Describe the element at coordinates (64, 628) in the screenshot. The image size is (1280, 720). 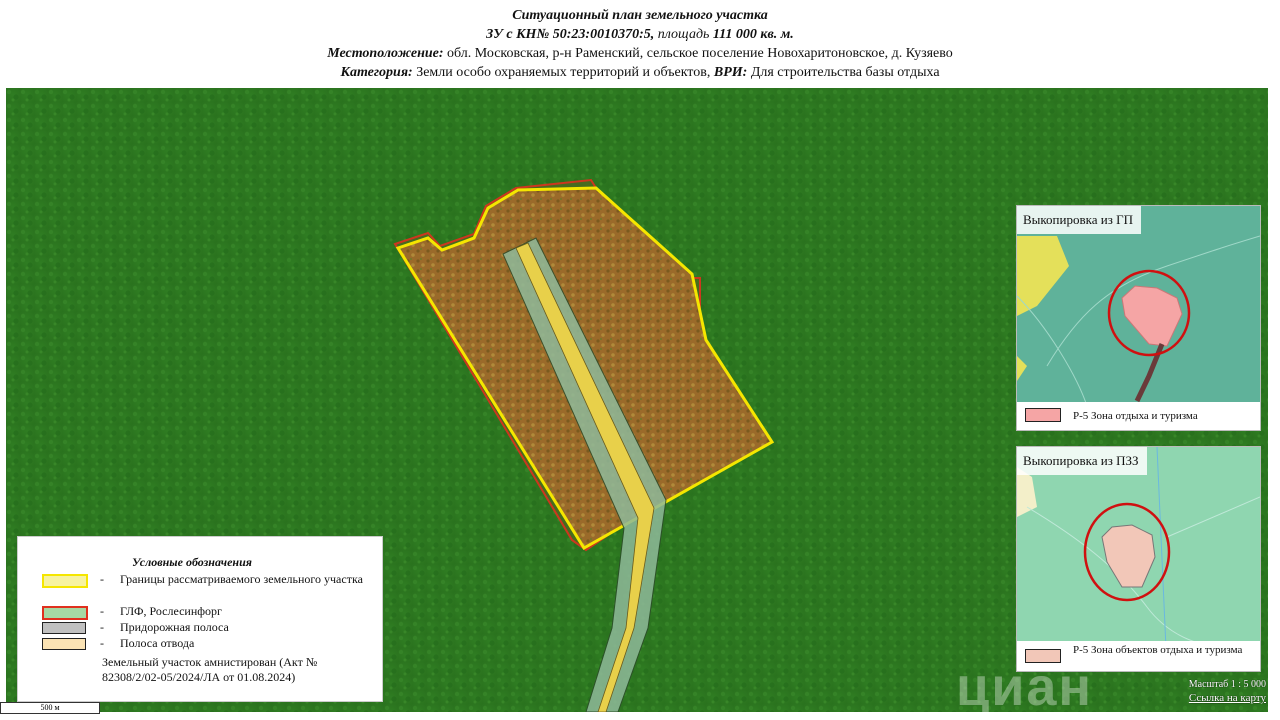
I see `legend-swatch-roadside` at that location.